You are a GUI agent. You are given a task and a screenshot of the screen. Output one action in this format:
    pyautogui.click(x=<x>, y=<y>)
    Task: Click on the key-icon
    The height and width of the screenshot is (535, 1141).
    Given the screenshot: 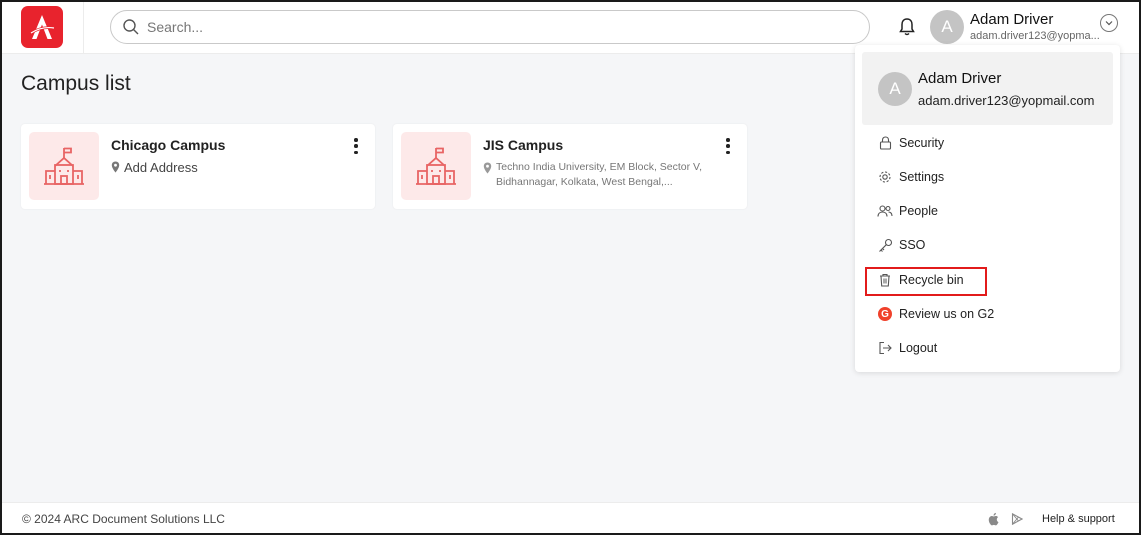 What is the action you would take?
    pyautogui.click(x=885, y=245)
    